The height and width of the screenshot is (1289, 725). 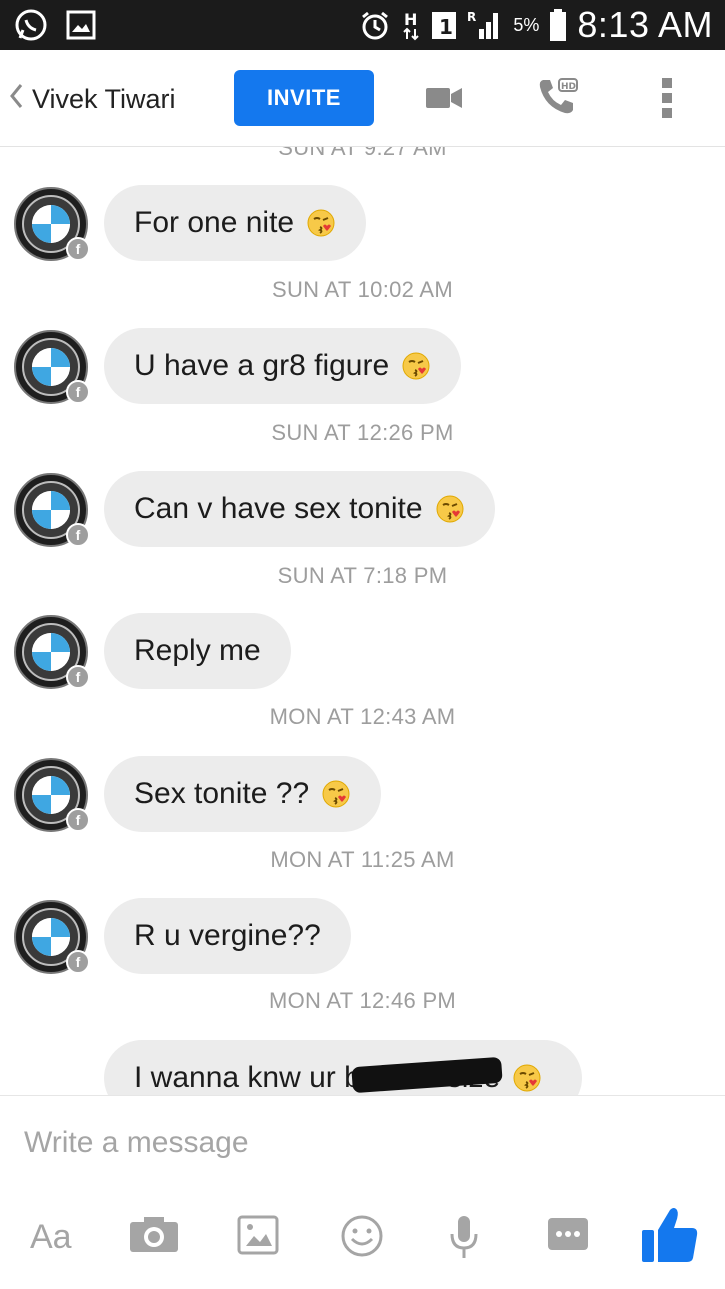 What do you see at coordinates (104, 99) in the screenshot?
I see `contact-name: Vivek Tiwari` at bounding box center [104, 99].